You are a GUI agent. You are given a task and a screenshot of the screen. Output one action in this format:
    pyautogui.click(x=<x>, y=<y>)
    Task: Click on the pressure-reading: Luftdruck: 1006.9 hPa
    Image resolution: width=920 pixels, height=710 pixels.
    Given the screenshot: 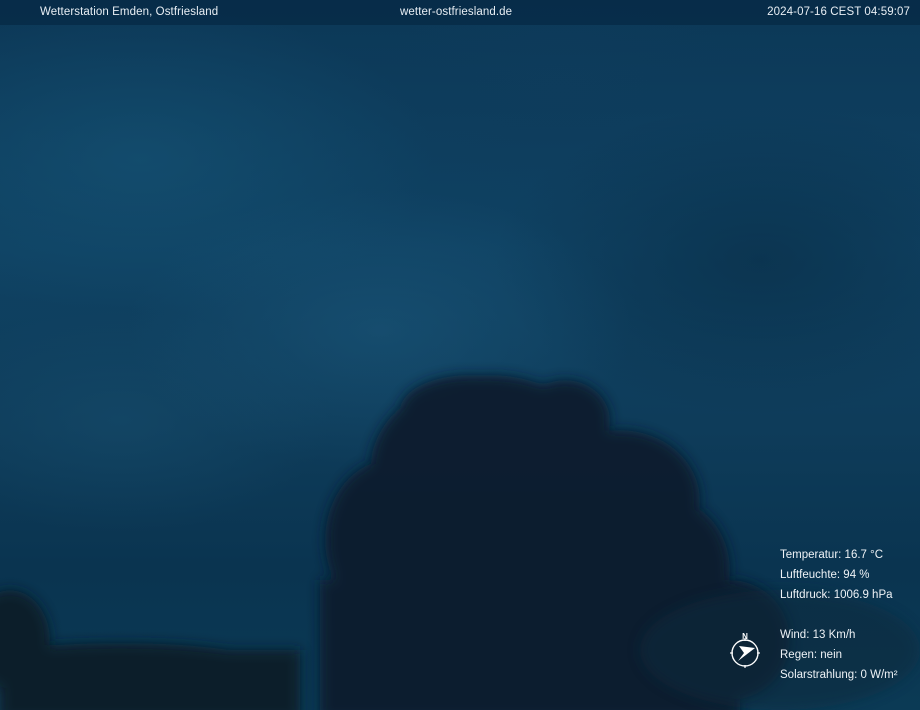 What is the action you would take?
    pyautogui.click(x=836, y=595)
    